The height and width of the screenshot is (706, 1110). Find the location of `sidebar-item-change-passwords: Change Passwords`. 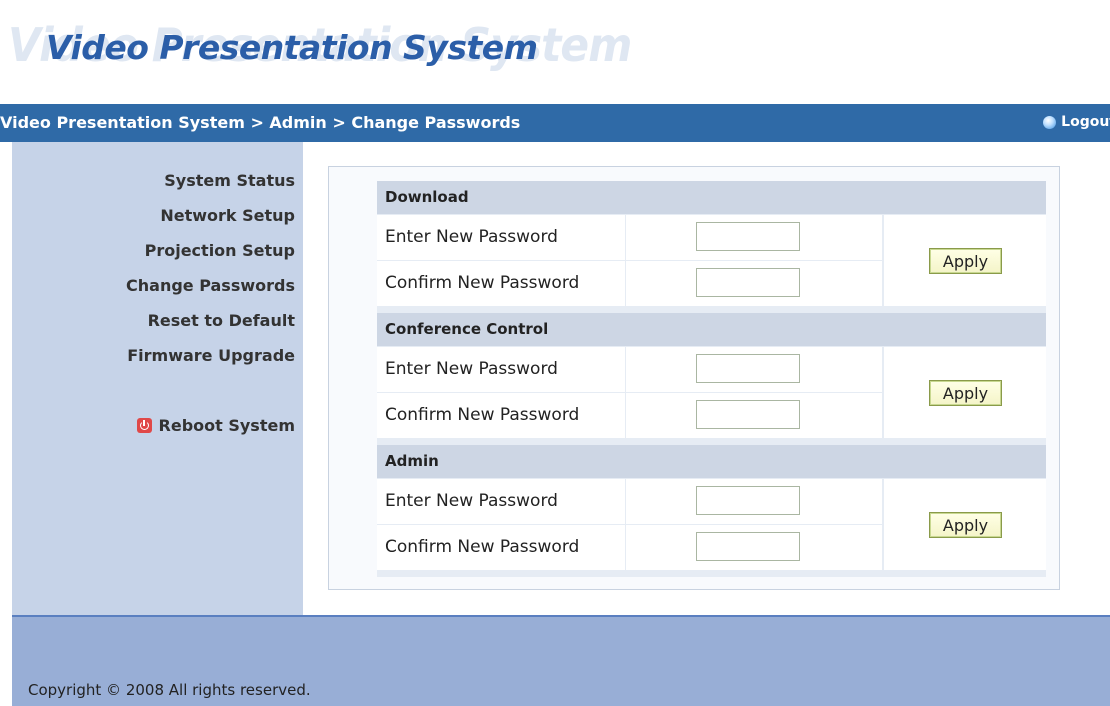

sidebar-item-change-passwords: Change Passwords is located at coordinates (210, 285).